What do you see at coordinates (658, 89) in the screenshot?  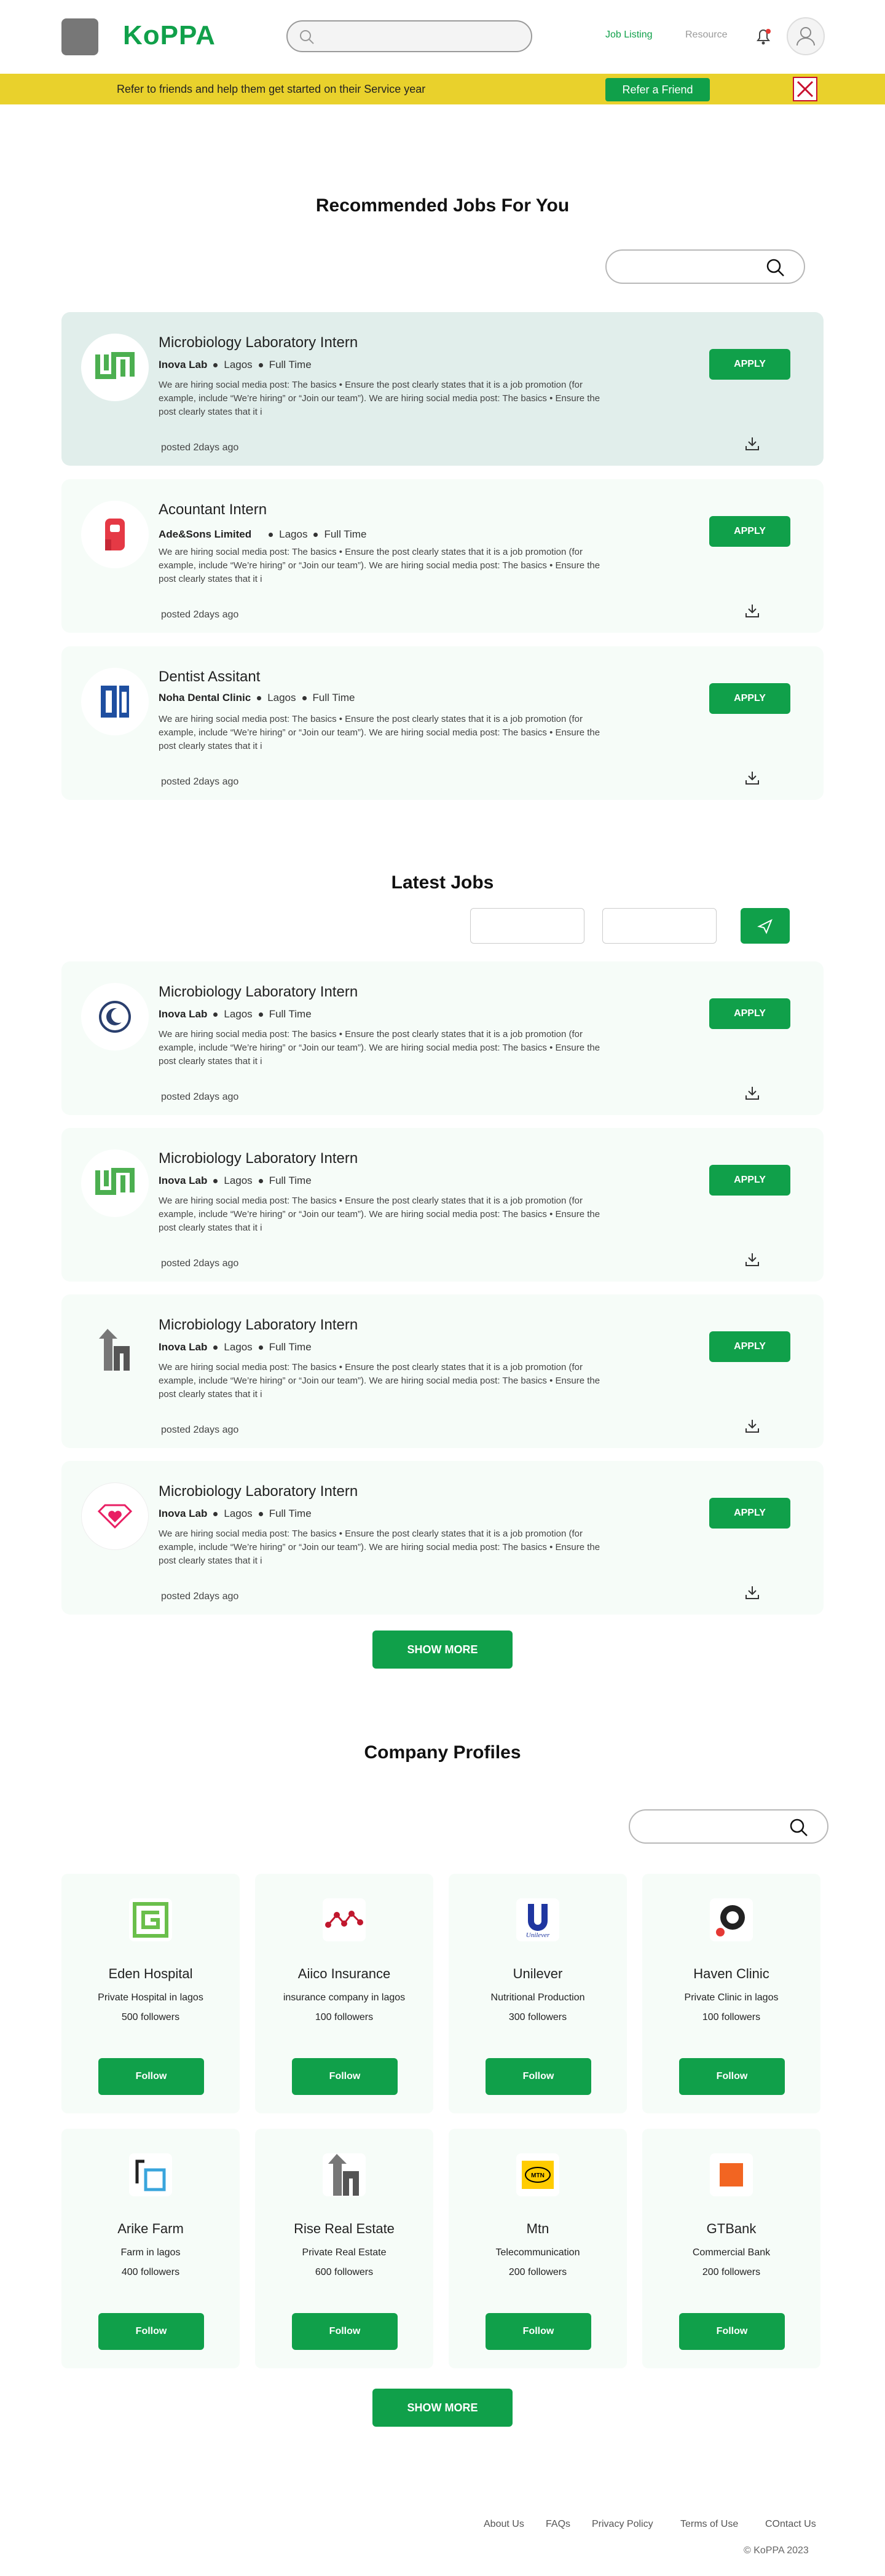 I see `refer-friend-button: Refer a Friend` at bounding box center [658, 89].